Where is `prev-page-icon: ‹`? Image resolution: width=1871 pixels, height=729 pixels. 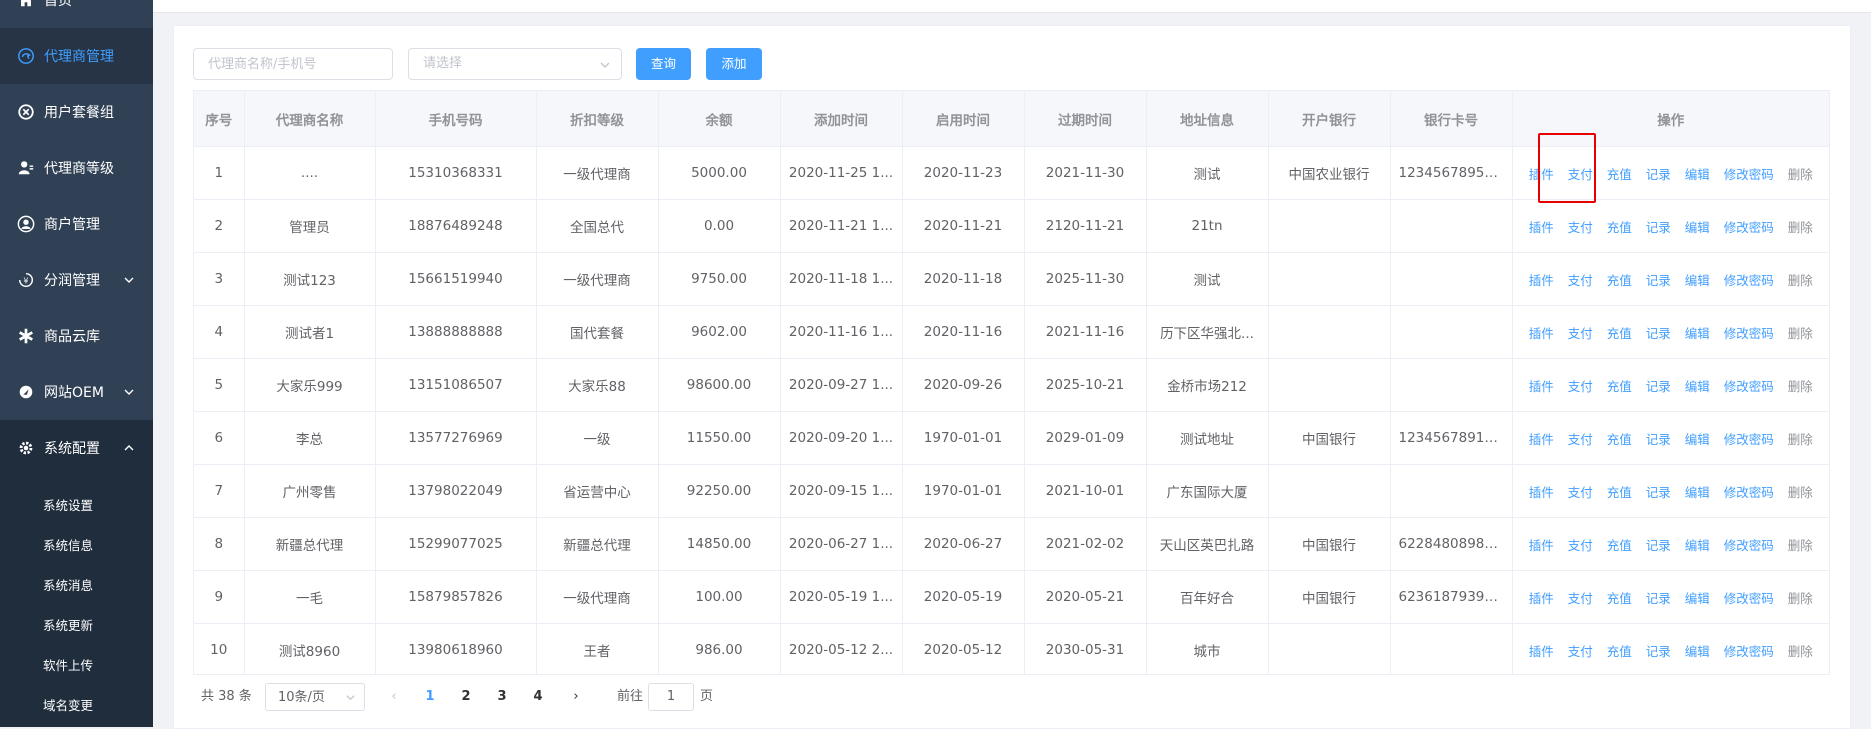 prev-page-icon: ‹ is located at coordinates (394, 697).